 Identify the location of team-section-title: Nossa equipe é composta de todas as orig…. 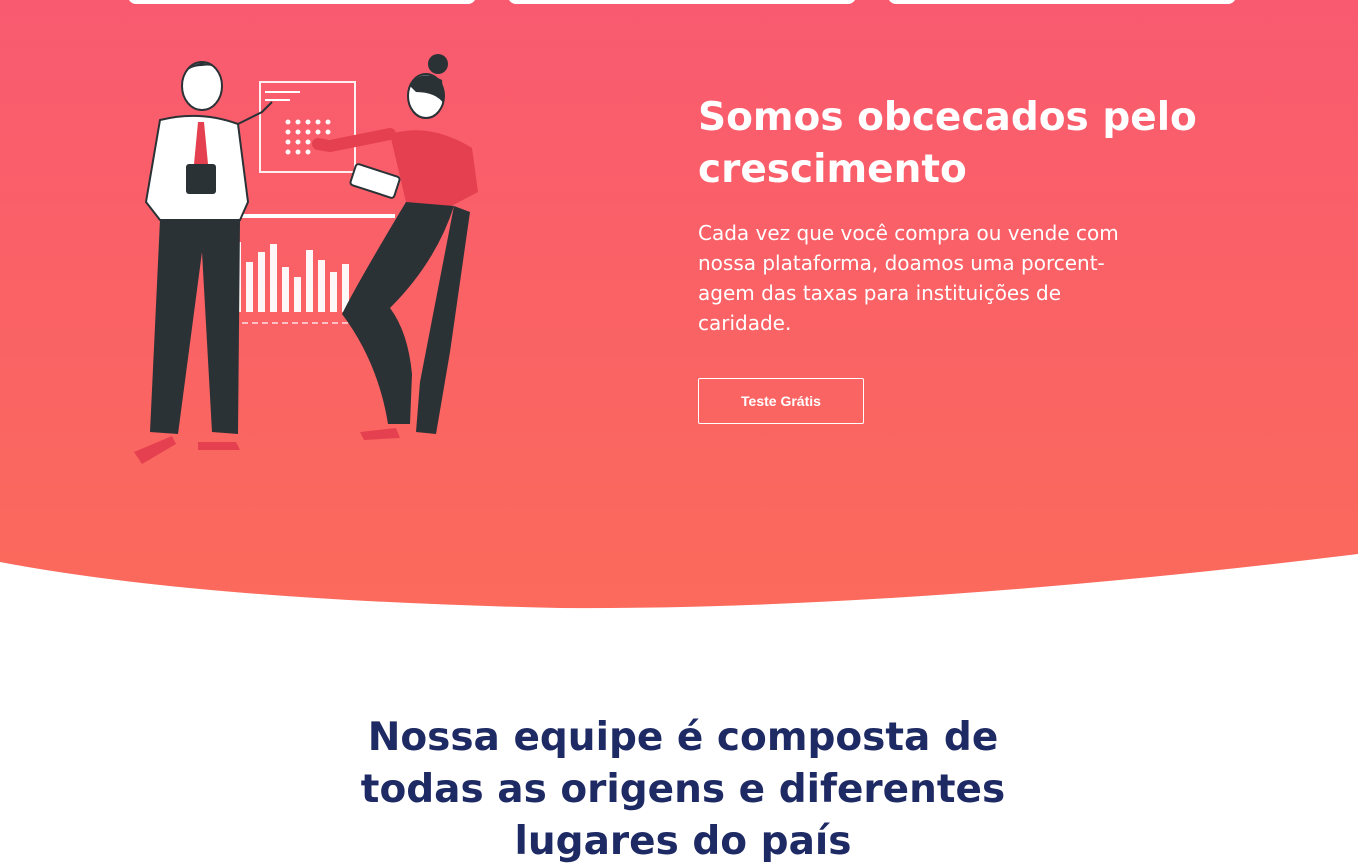
(683, 789).